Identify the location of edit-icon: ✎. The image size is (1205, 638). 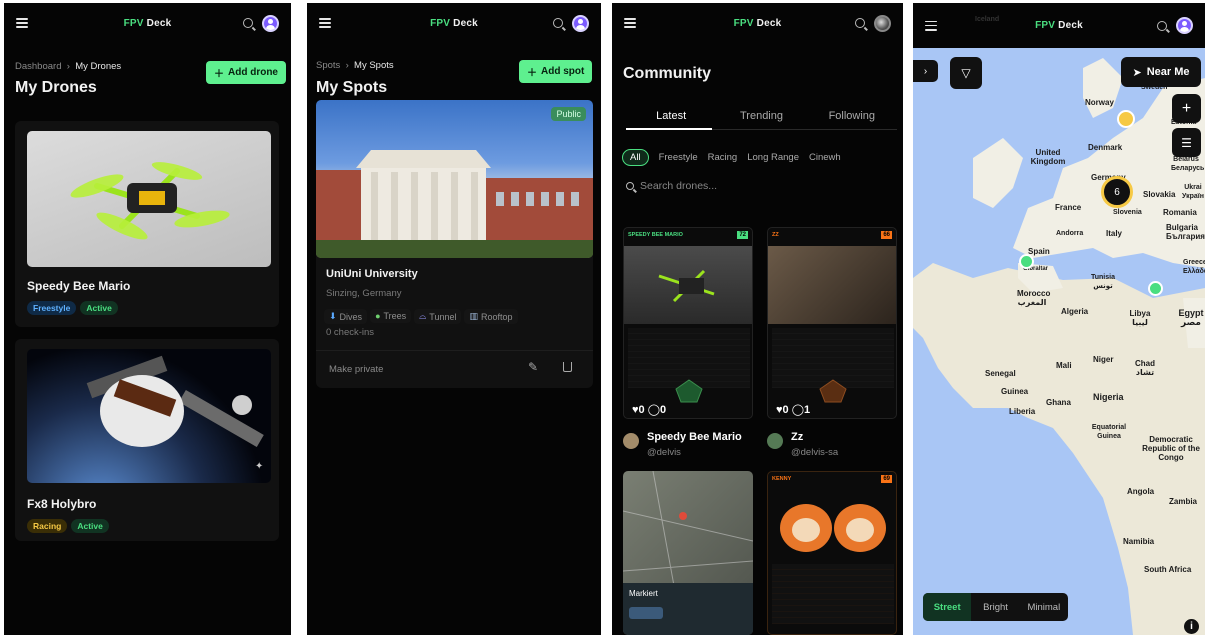
(533, 367).